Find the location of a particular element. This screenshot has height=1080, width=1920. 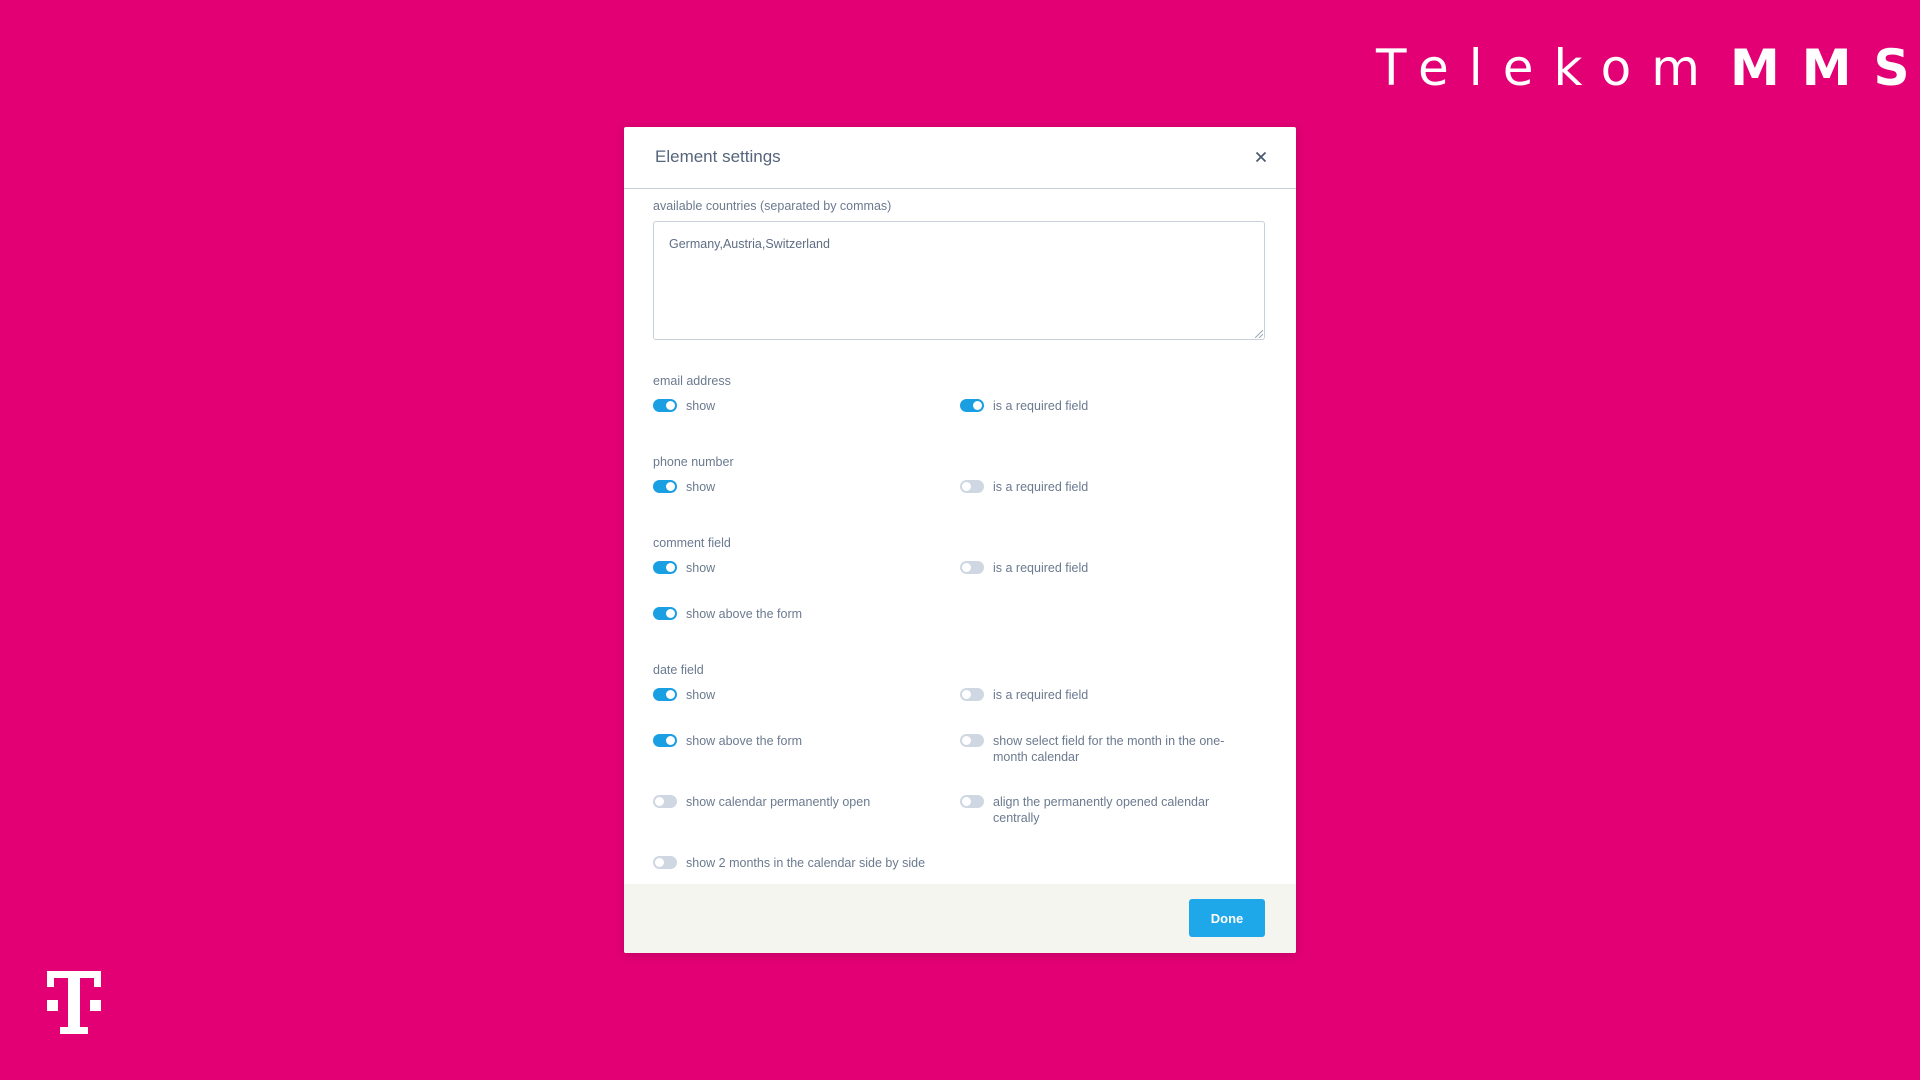

date-calendar-open-toggle: show calendar permanently open is located at coordinates (761, 802).